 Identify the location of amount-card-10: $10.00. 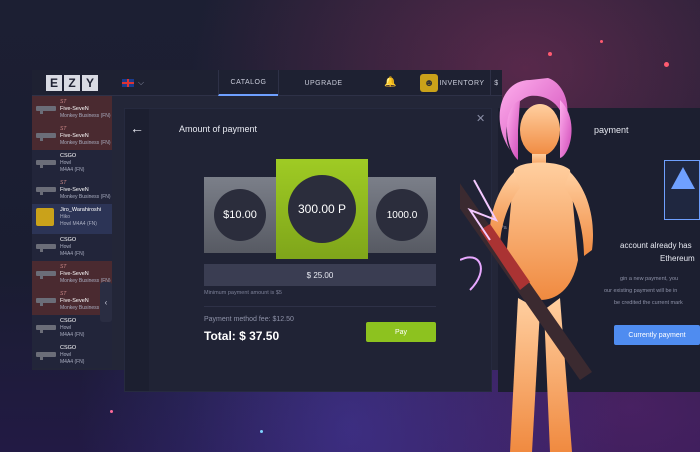
(240, 215).